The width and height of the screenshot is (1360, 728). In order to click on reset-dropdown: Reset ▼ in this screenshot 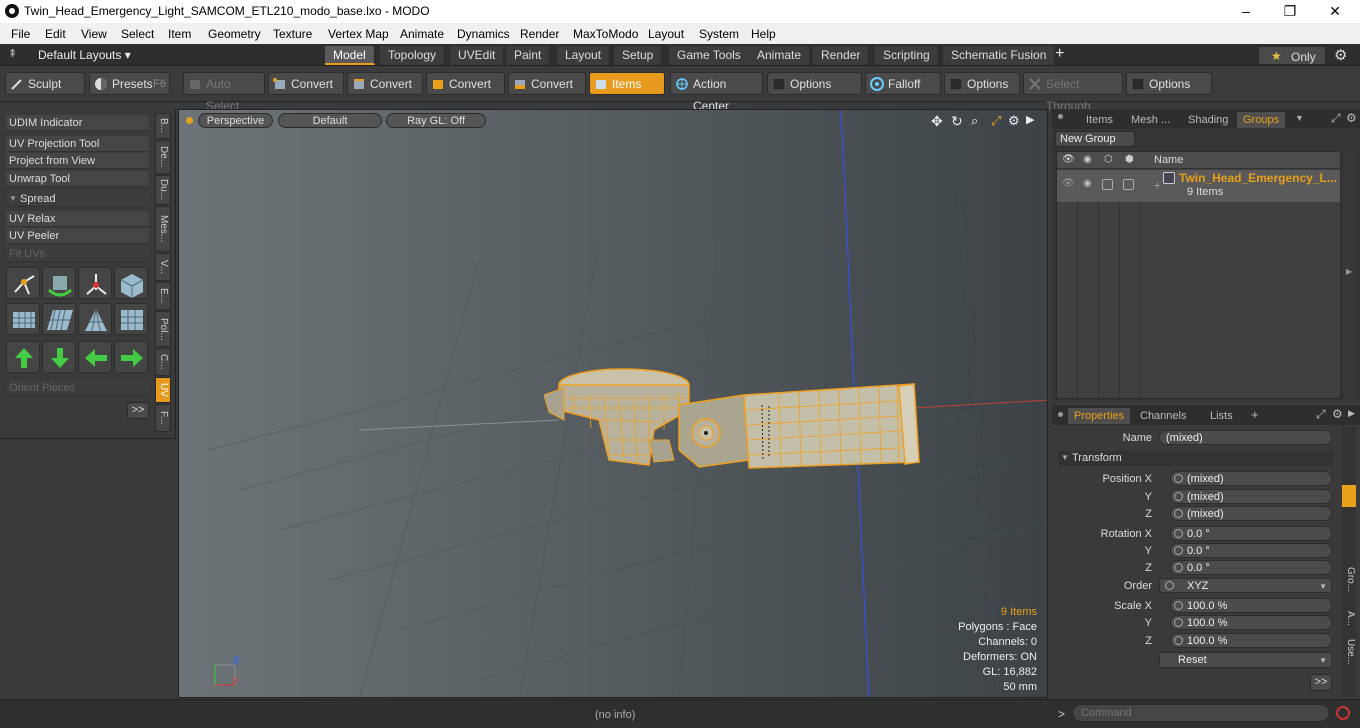, I will do `click(1245, 660)`.